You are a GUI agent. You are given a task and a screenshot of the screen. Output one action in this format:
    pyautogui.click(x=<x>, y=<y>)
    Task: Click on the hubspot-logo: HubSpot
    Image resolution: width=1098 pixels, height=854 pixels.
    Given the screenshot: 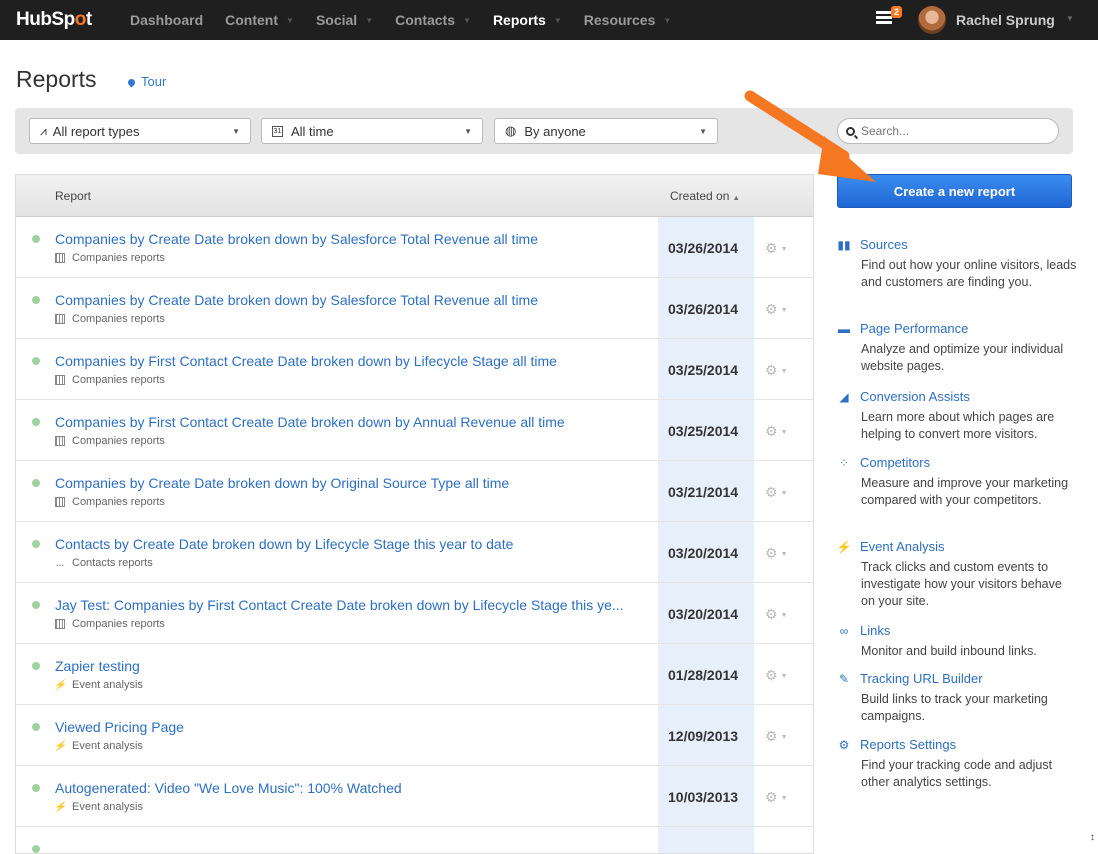 What is the action you would take?
    pyautogui.click(x=54, y=20)
    